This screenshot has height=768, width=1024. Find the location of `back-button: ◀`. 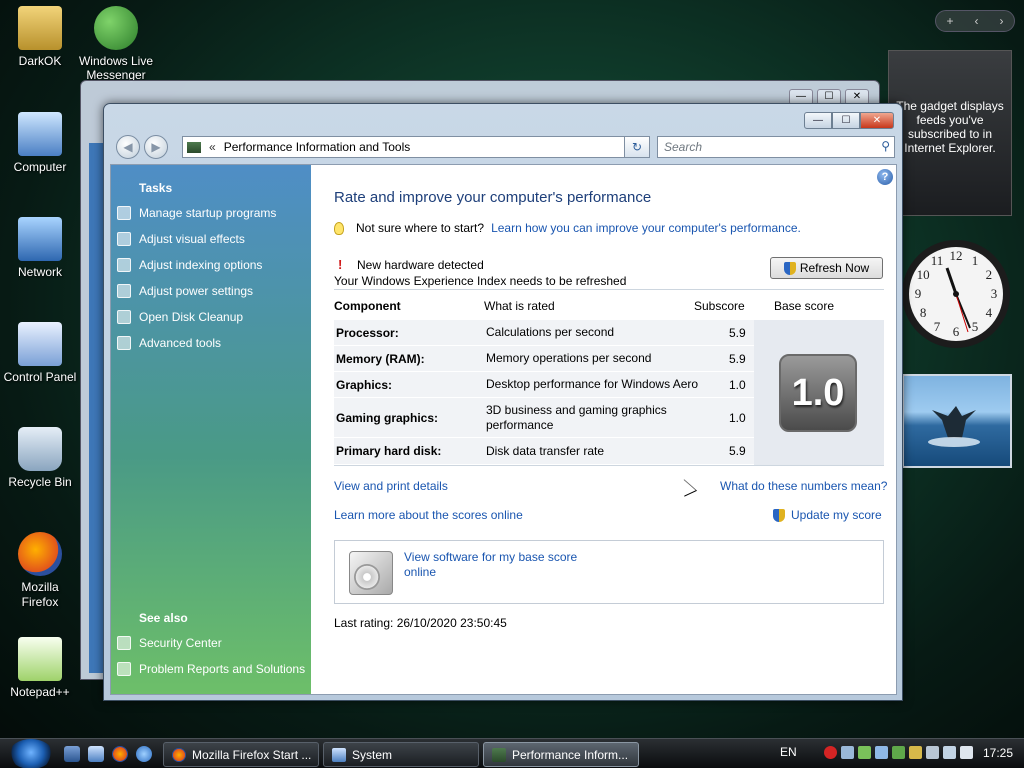

back-button: ◀ is located at coordinates (128, 147).